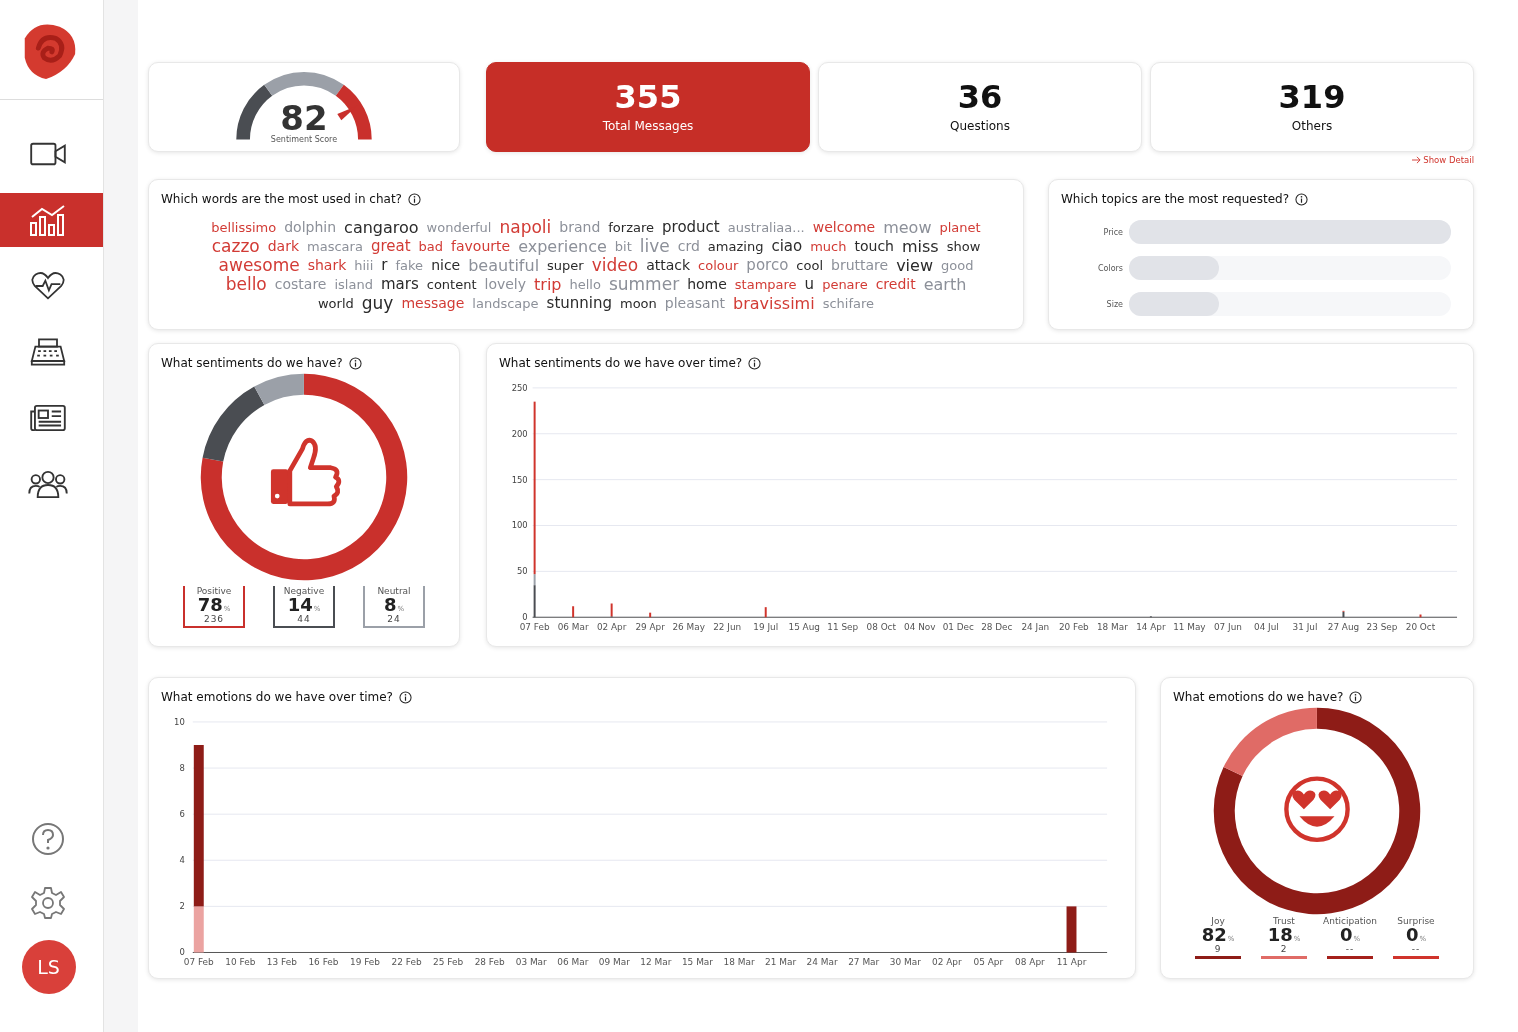 The width and height of the screenshot is (1518, 1032). What do you see at coordinates (47, 352) in the screenshot?
I see `cash-register-icon` at bounding box center [47, 352].